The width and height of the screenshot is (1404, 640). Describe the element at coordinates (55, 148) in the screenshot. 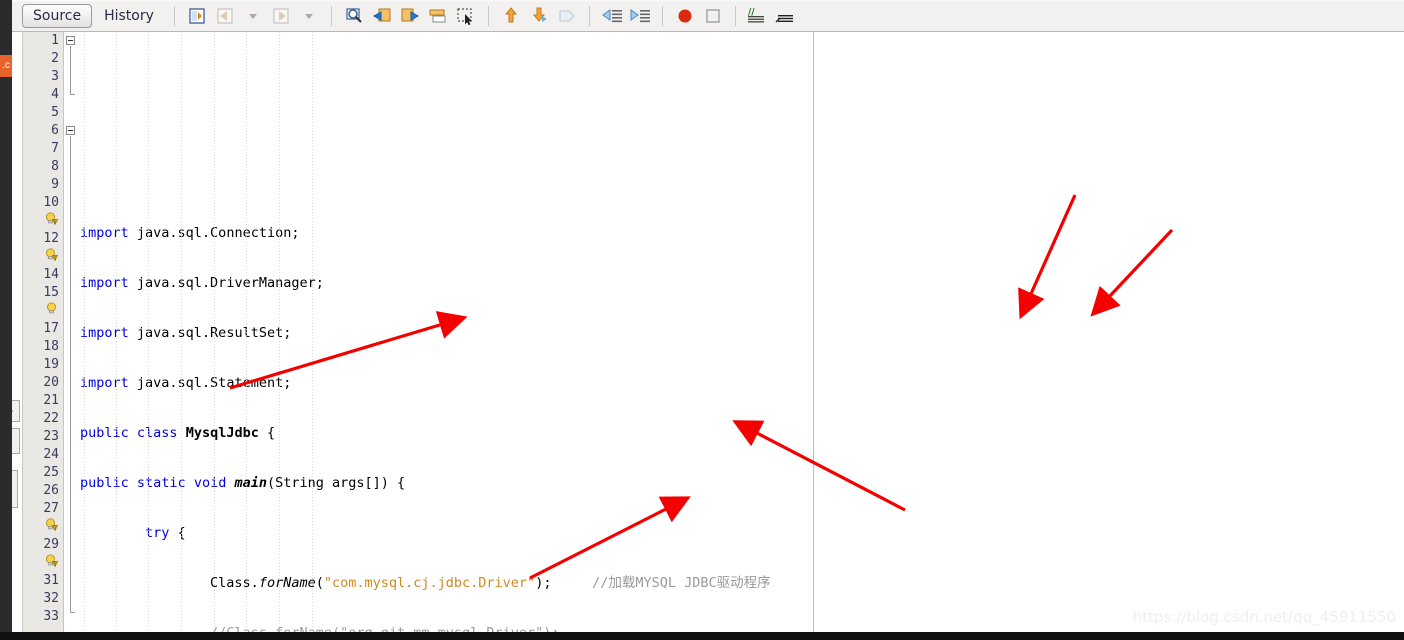

I see `line-number: 7` at that location.